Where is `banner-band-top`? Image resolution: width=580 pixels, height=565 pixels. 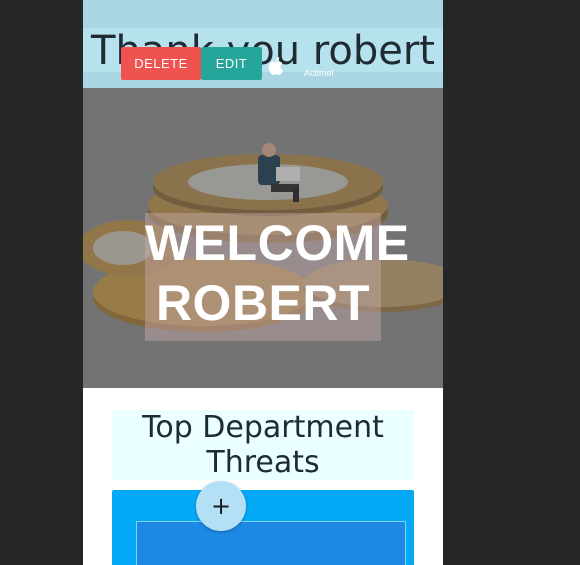
banner-band-top is located at coordinates (263, 14).